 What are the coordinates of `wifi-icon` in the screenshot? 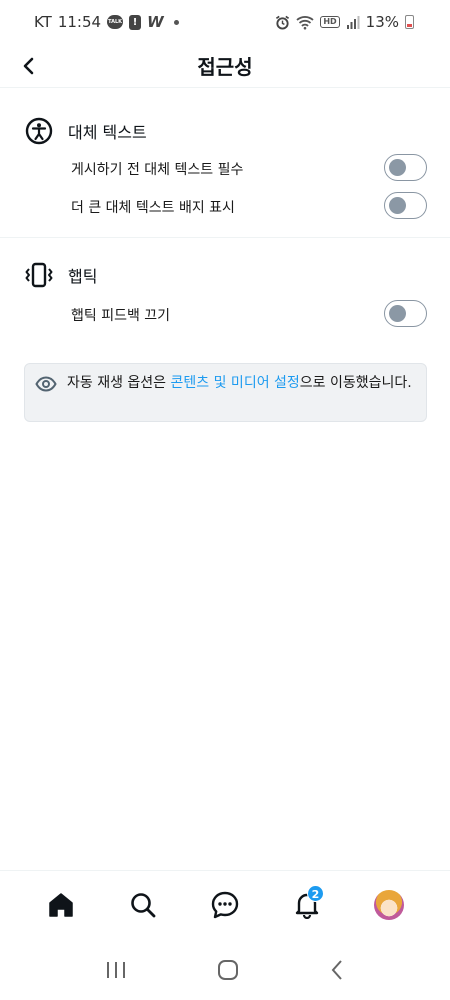 It's located at (305, 22).